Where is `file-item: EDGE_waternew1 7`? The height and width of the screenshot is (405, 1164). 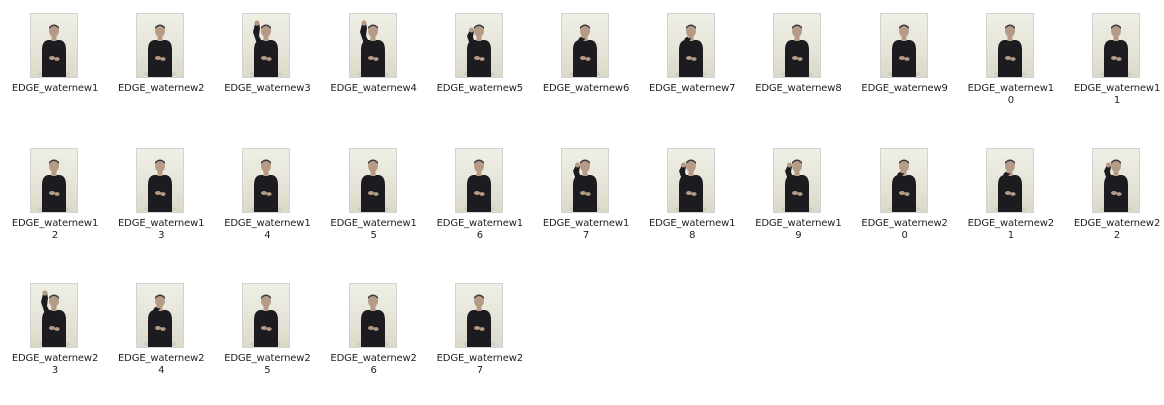
file-item: EDGE_waternew1 7 is located at coordinates (586, 202).